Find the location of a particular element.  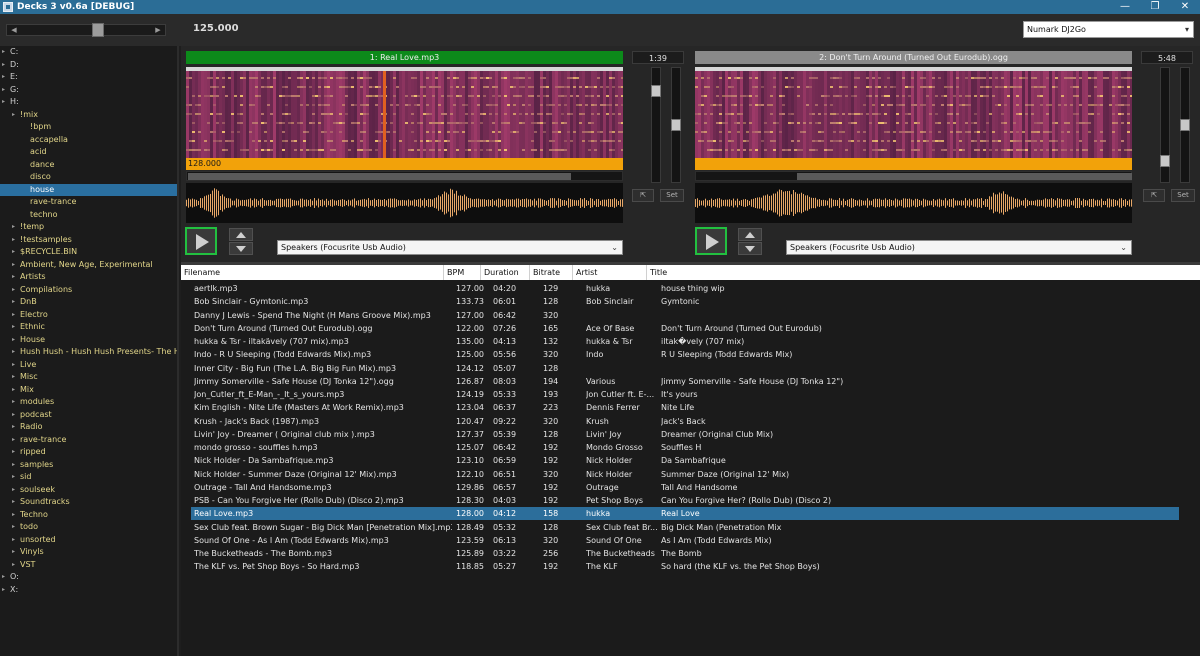

tree-item: techno is located at coordinates (44, 215).